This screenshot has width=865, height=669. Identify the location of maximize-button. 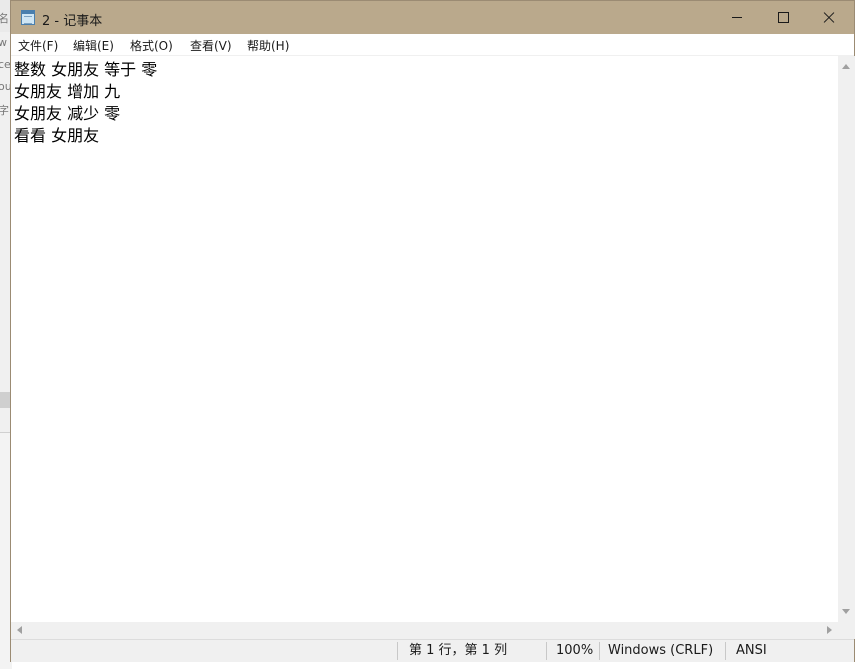
(783, 17).